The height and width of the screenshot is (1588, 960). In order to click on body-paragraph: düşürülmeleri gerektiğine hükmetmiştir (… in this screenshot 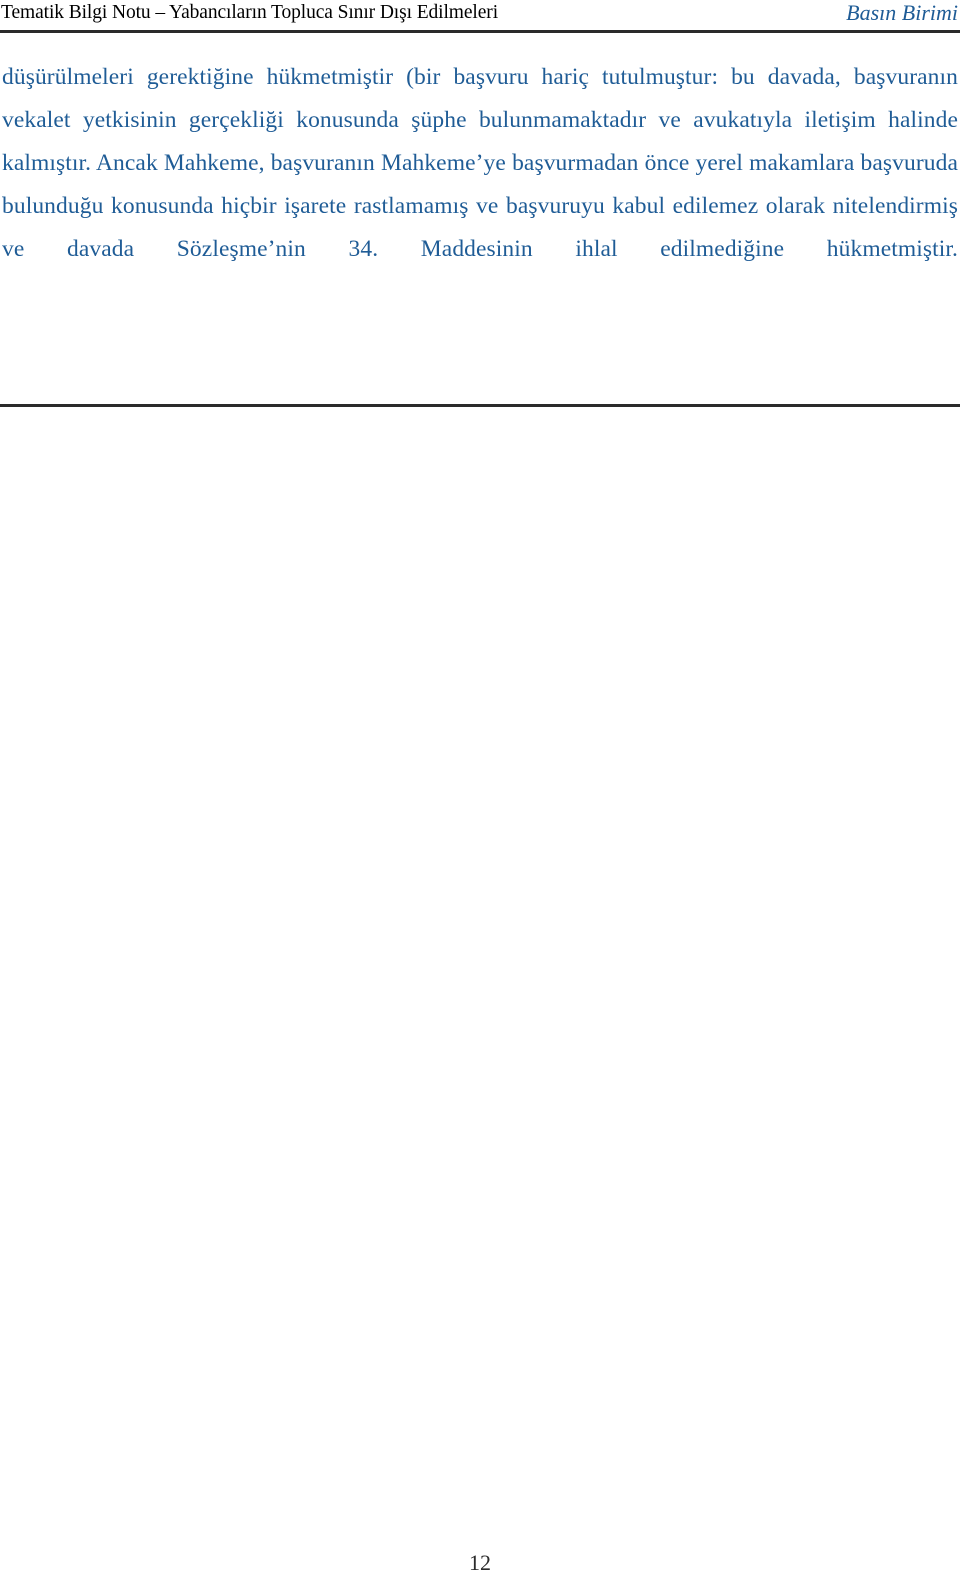, I will do `click(480, 163)`.